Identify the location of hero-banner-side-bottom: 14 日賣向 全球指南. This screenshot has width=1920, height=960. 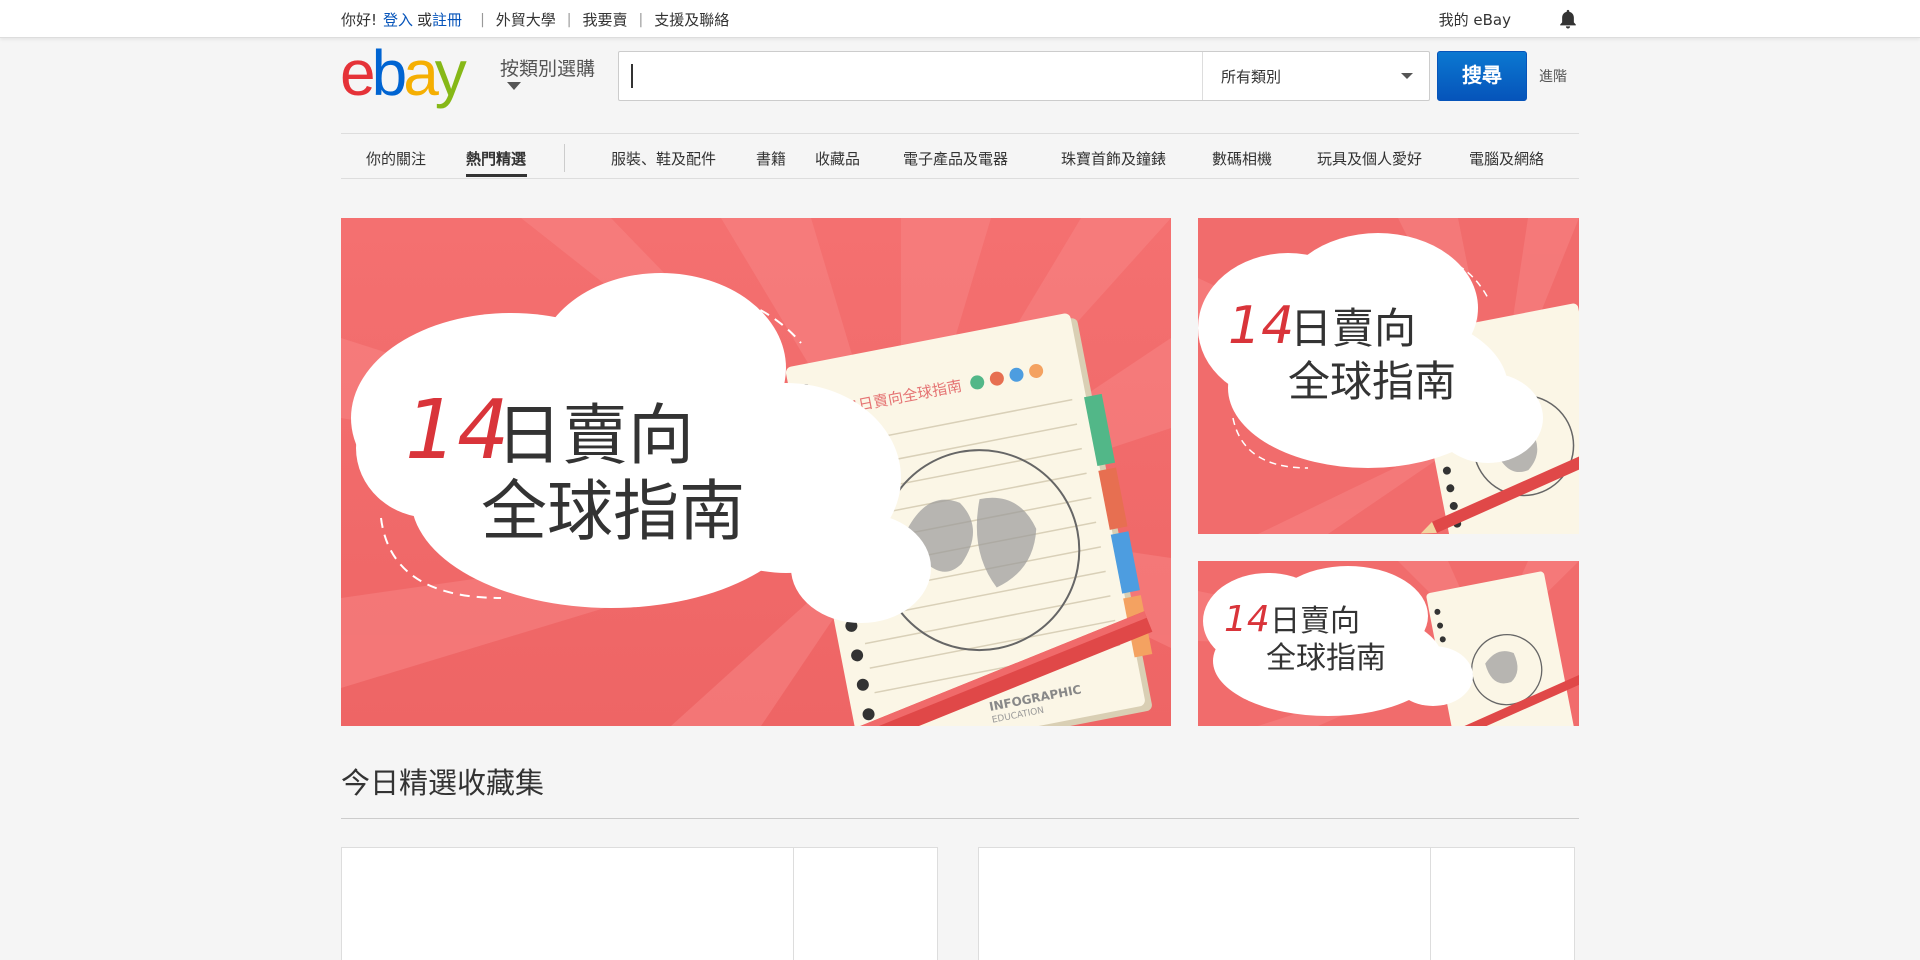
(1388, 643).